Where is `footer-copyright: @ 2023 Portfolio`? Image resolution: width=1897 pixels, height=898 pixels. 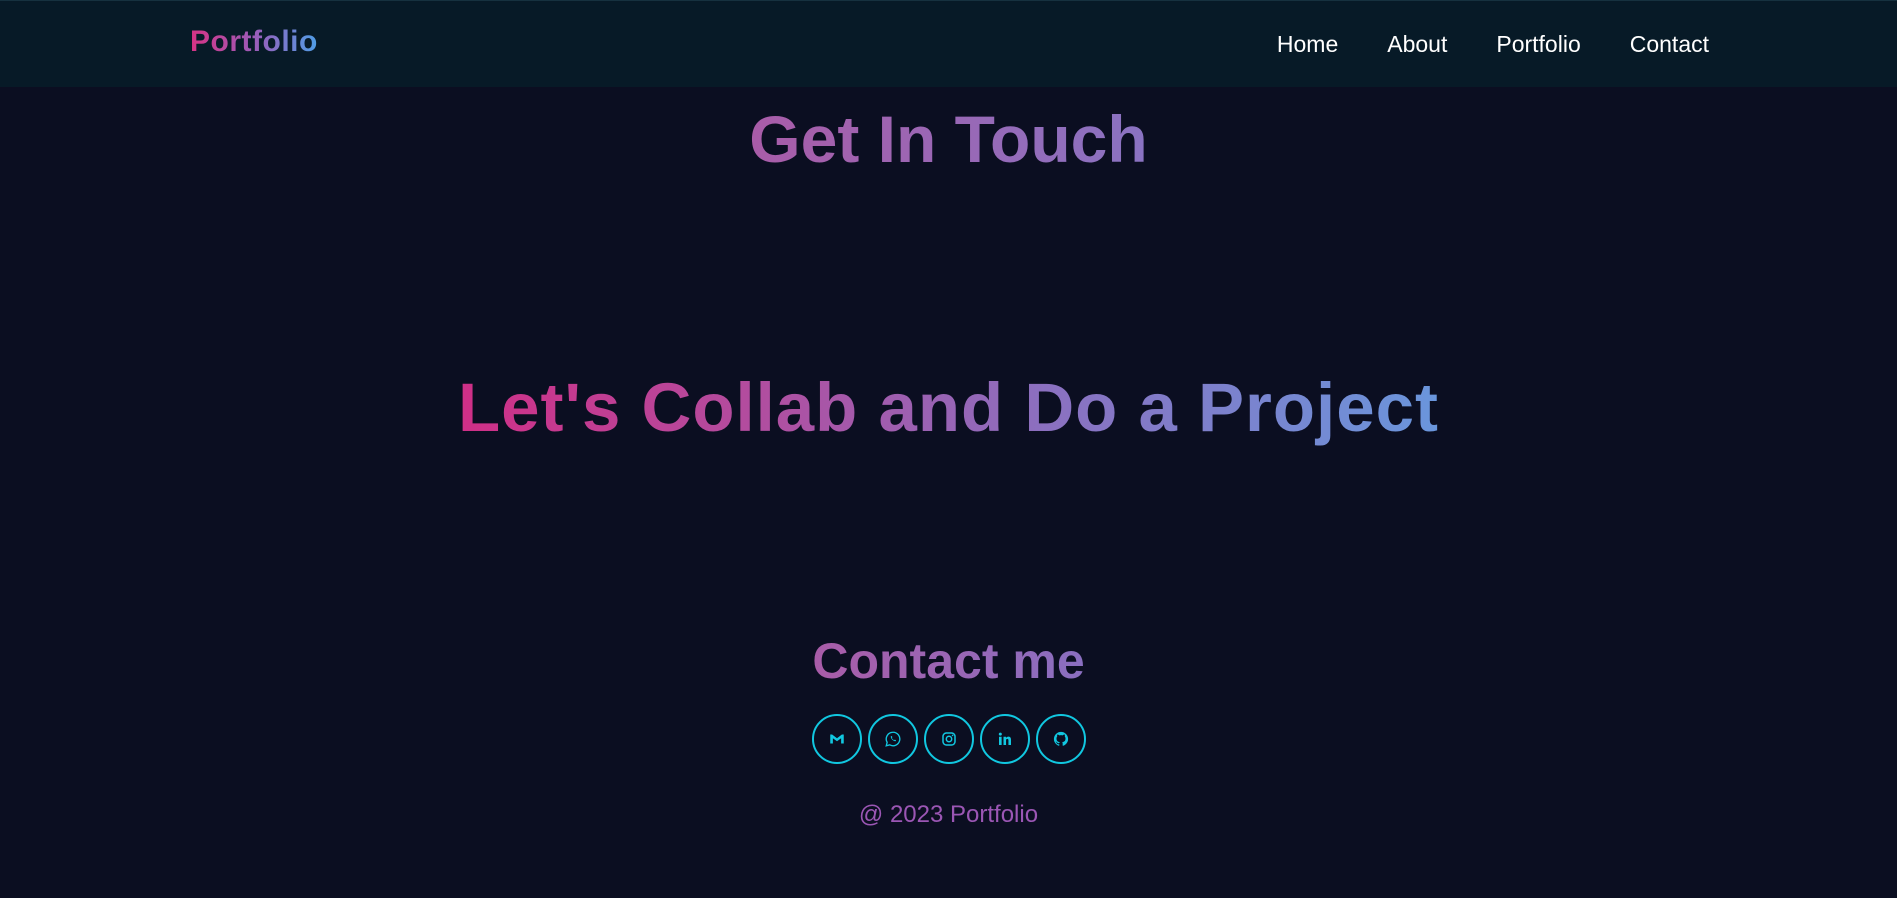 footer-copyright: @ 2023 Portfolio is located at coordinates (948, 814).